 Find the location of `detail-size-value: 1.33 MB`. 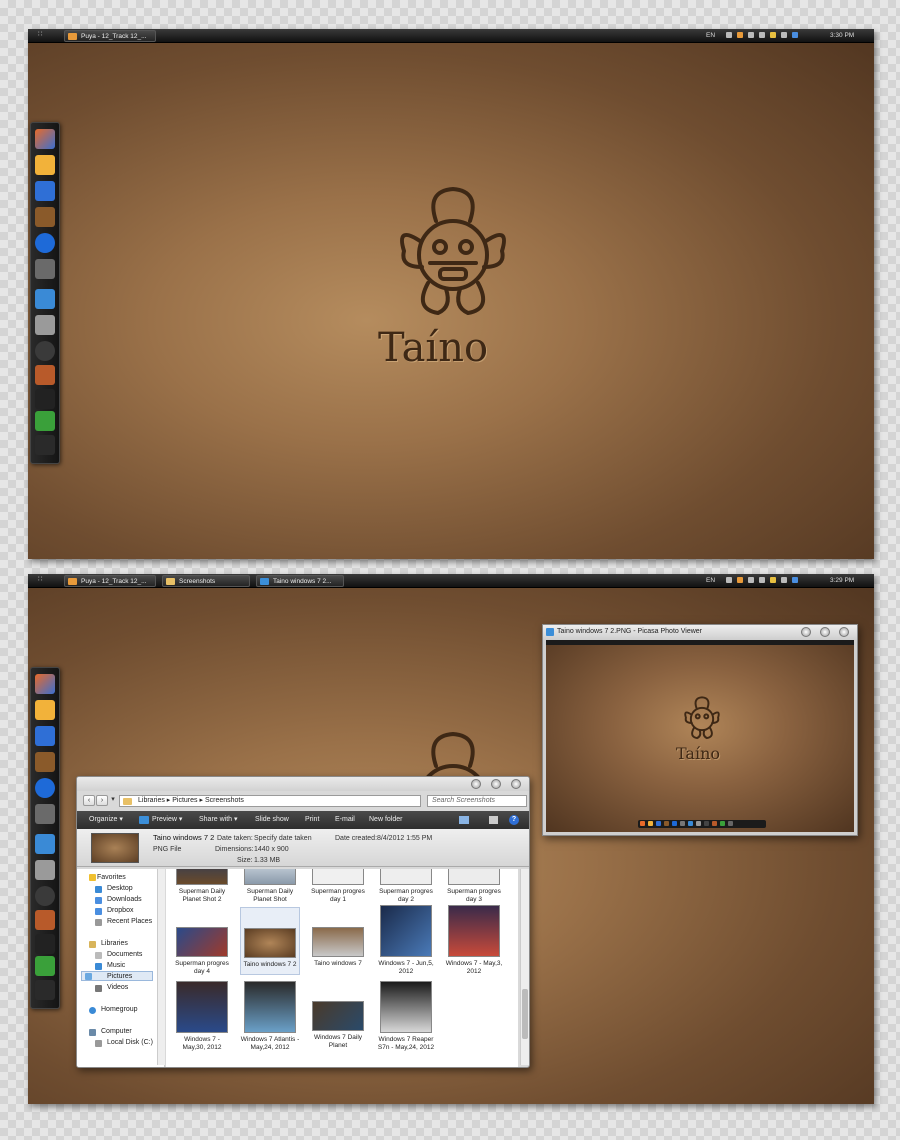

detail-size-value: 1.33 MB is located at coordinates (267, 860).